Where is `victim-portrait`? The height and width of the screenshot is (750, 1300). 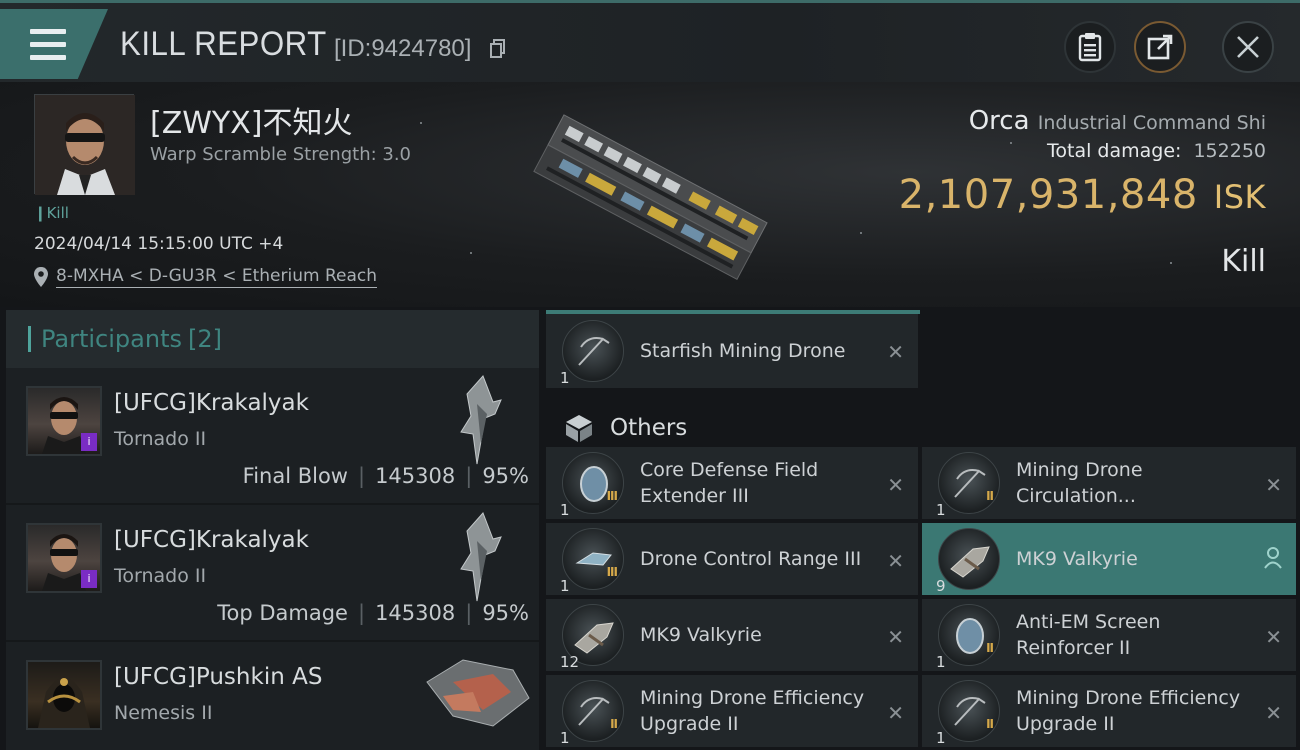
victim-portrait is located at coordinates (84, 144).